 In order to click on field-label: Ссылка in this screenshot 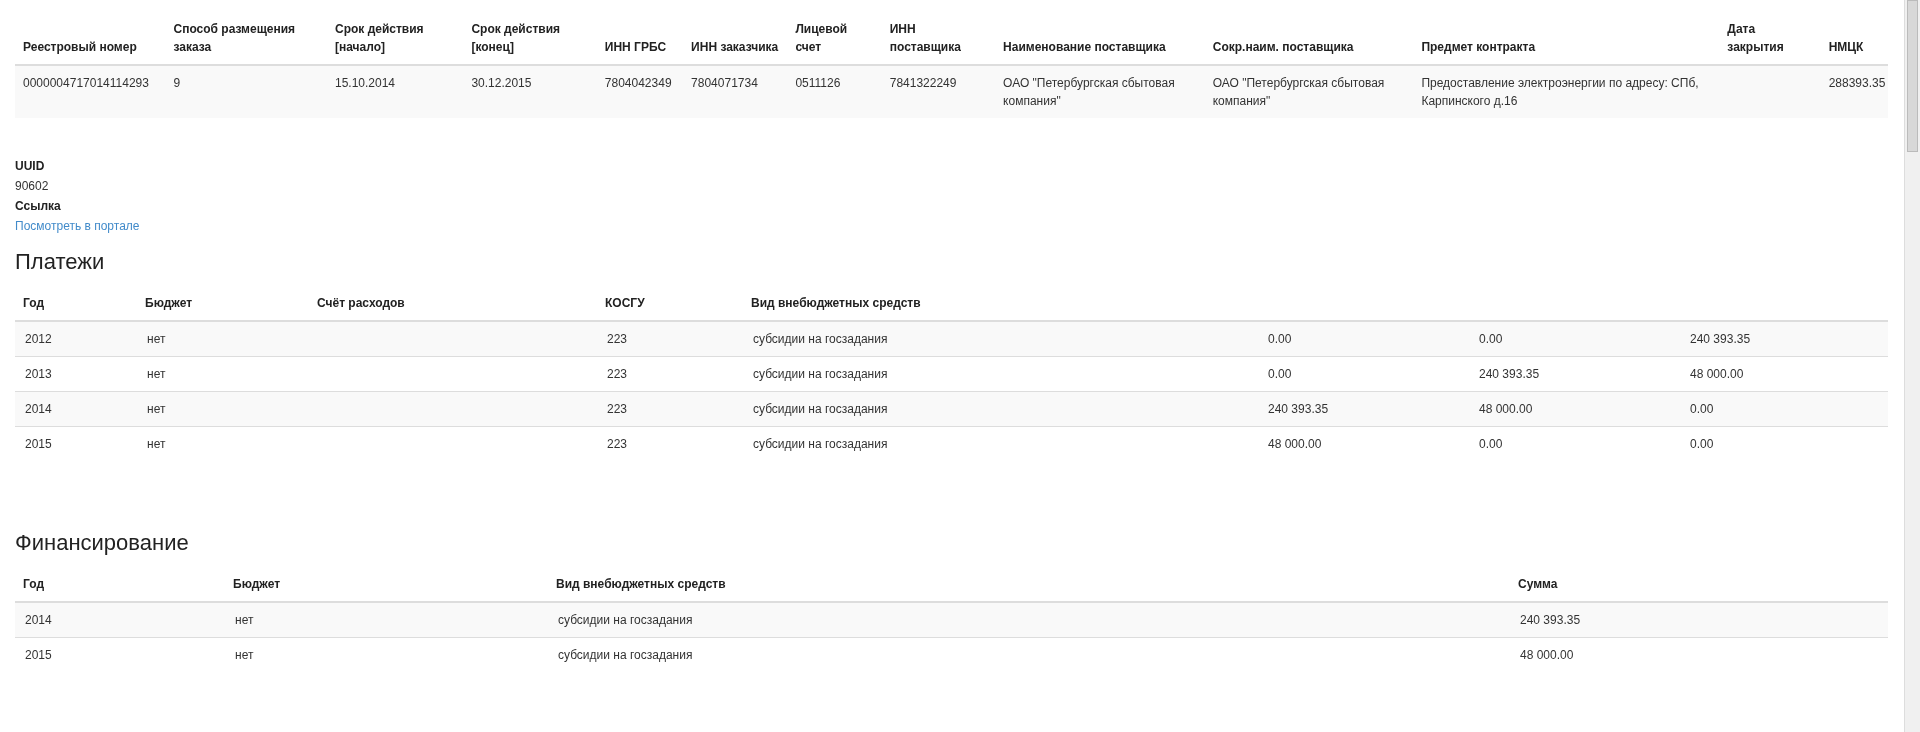, I will do `click(38, 206)`.